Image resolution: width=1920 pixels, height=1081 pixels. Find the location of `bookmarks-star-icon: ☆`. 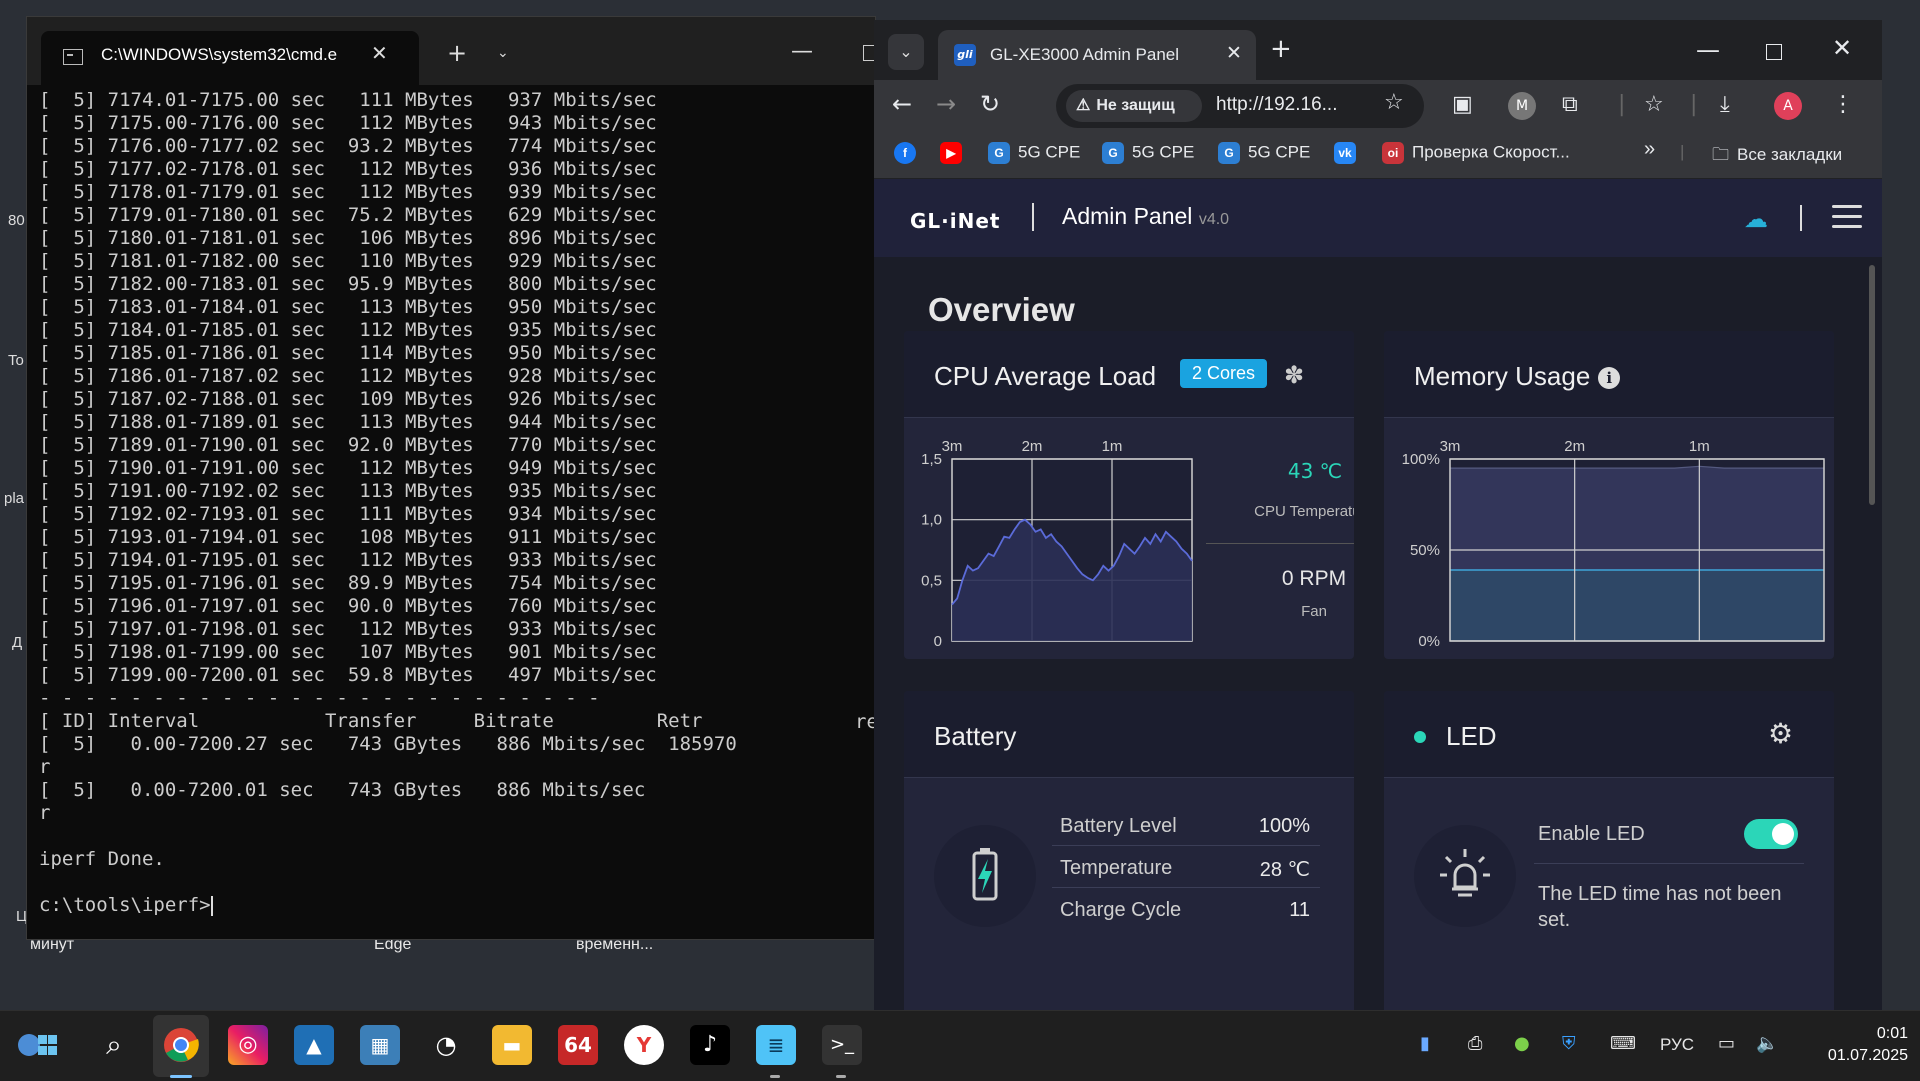

bookmarks-star-icon: ☆ is located at coordinates (1654, 104).